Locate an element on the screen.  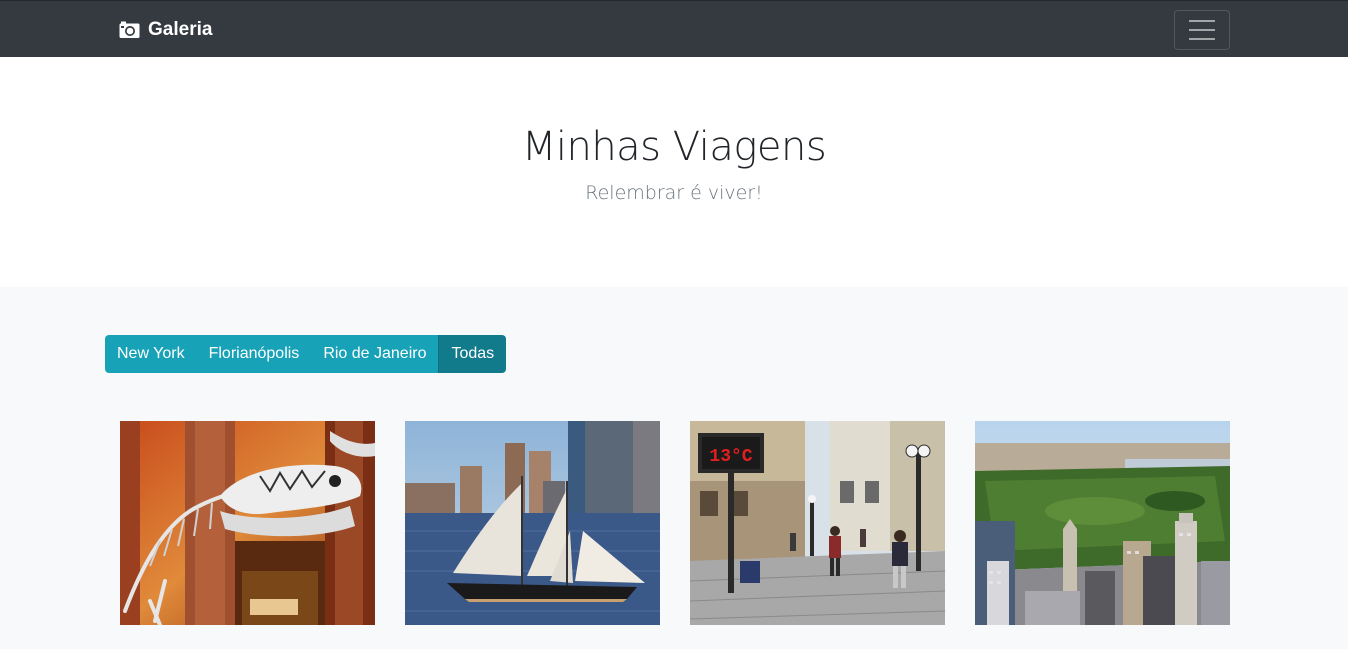
filter-todas-button: Todas is located at coordinates (472, 354).